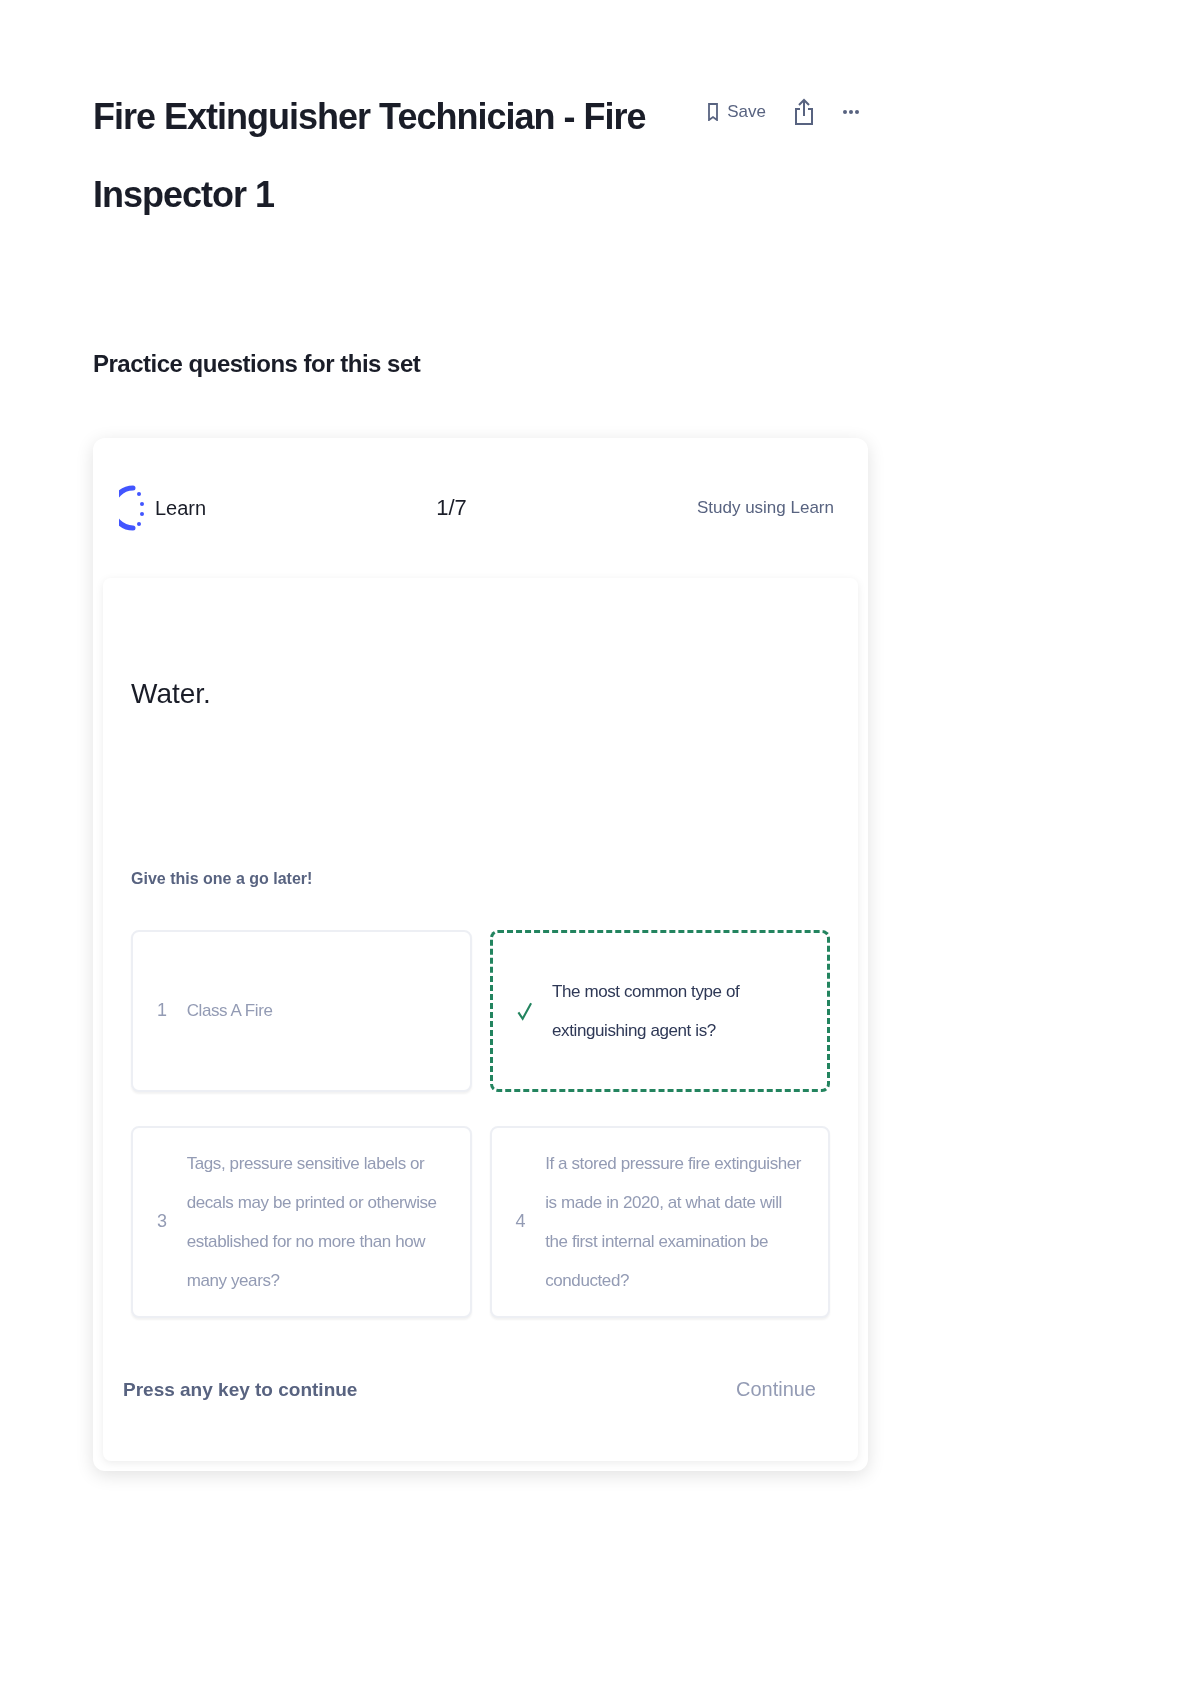  I want to click on option-text: The most common type of extinguishing agent is?, so click(646, 1011).